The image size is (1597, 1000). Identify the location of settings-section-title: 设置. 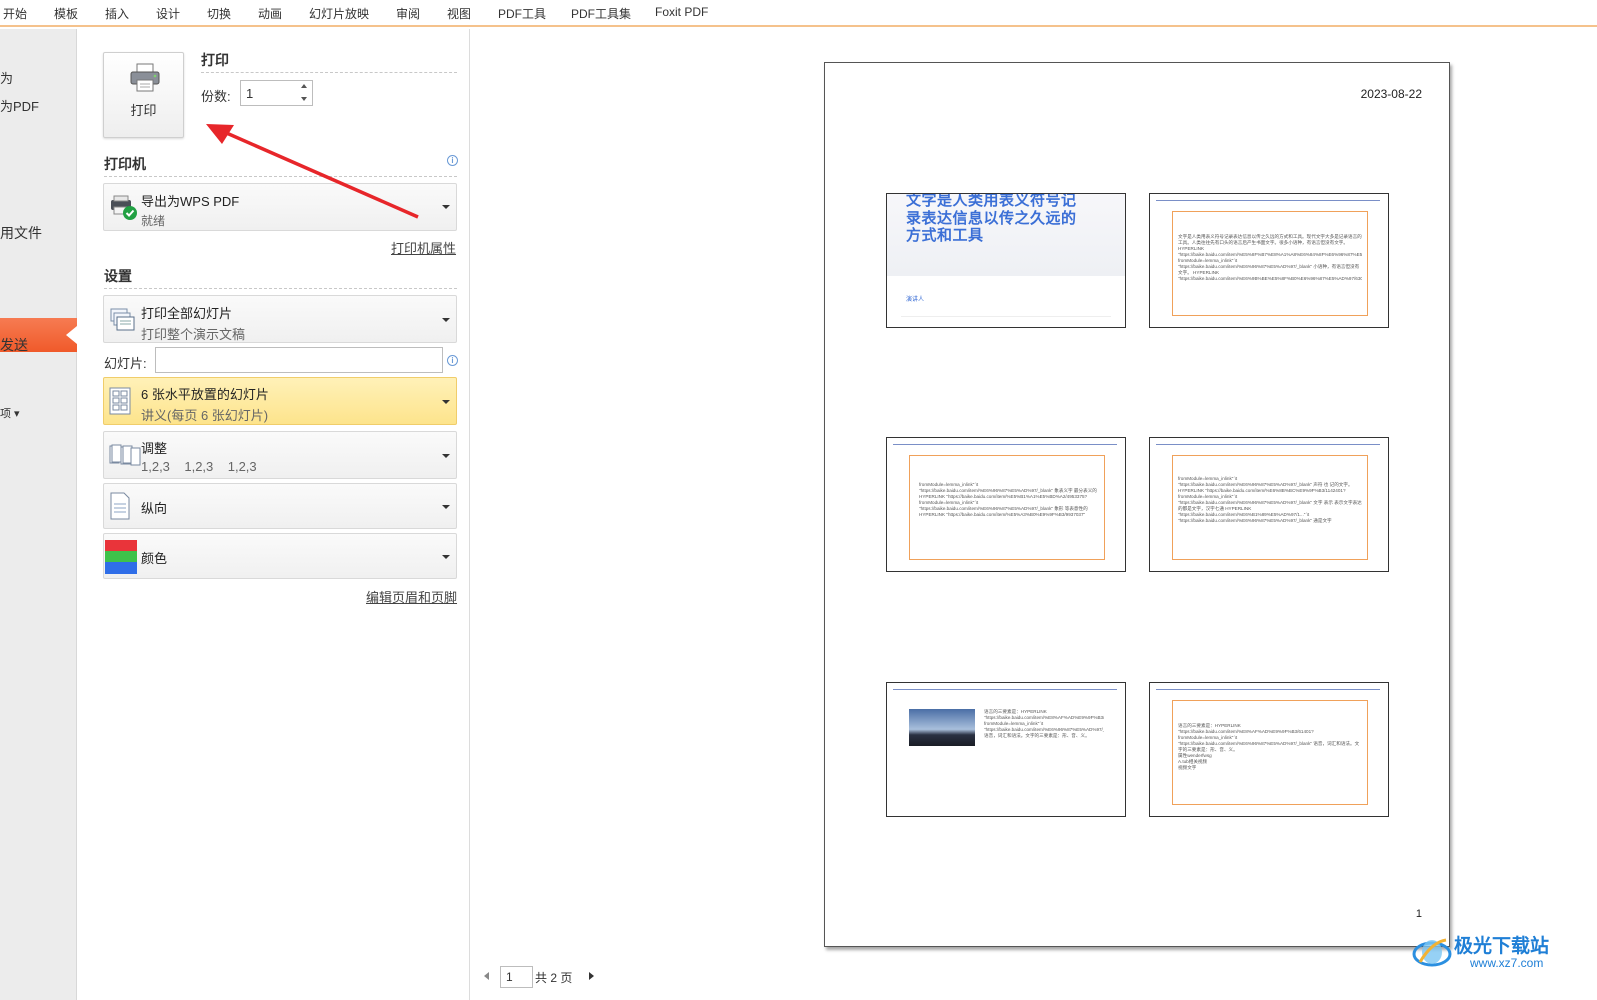
(118, 276).